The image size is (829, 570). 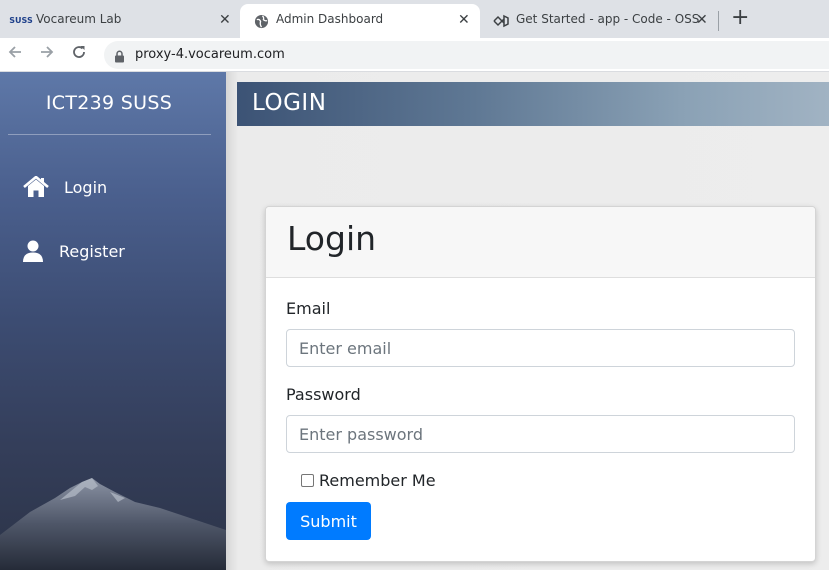 What do you see at coordinates (332, 238) in the screenshot?
I see `card-title: Login` at bounding box center [332, 238].